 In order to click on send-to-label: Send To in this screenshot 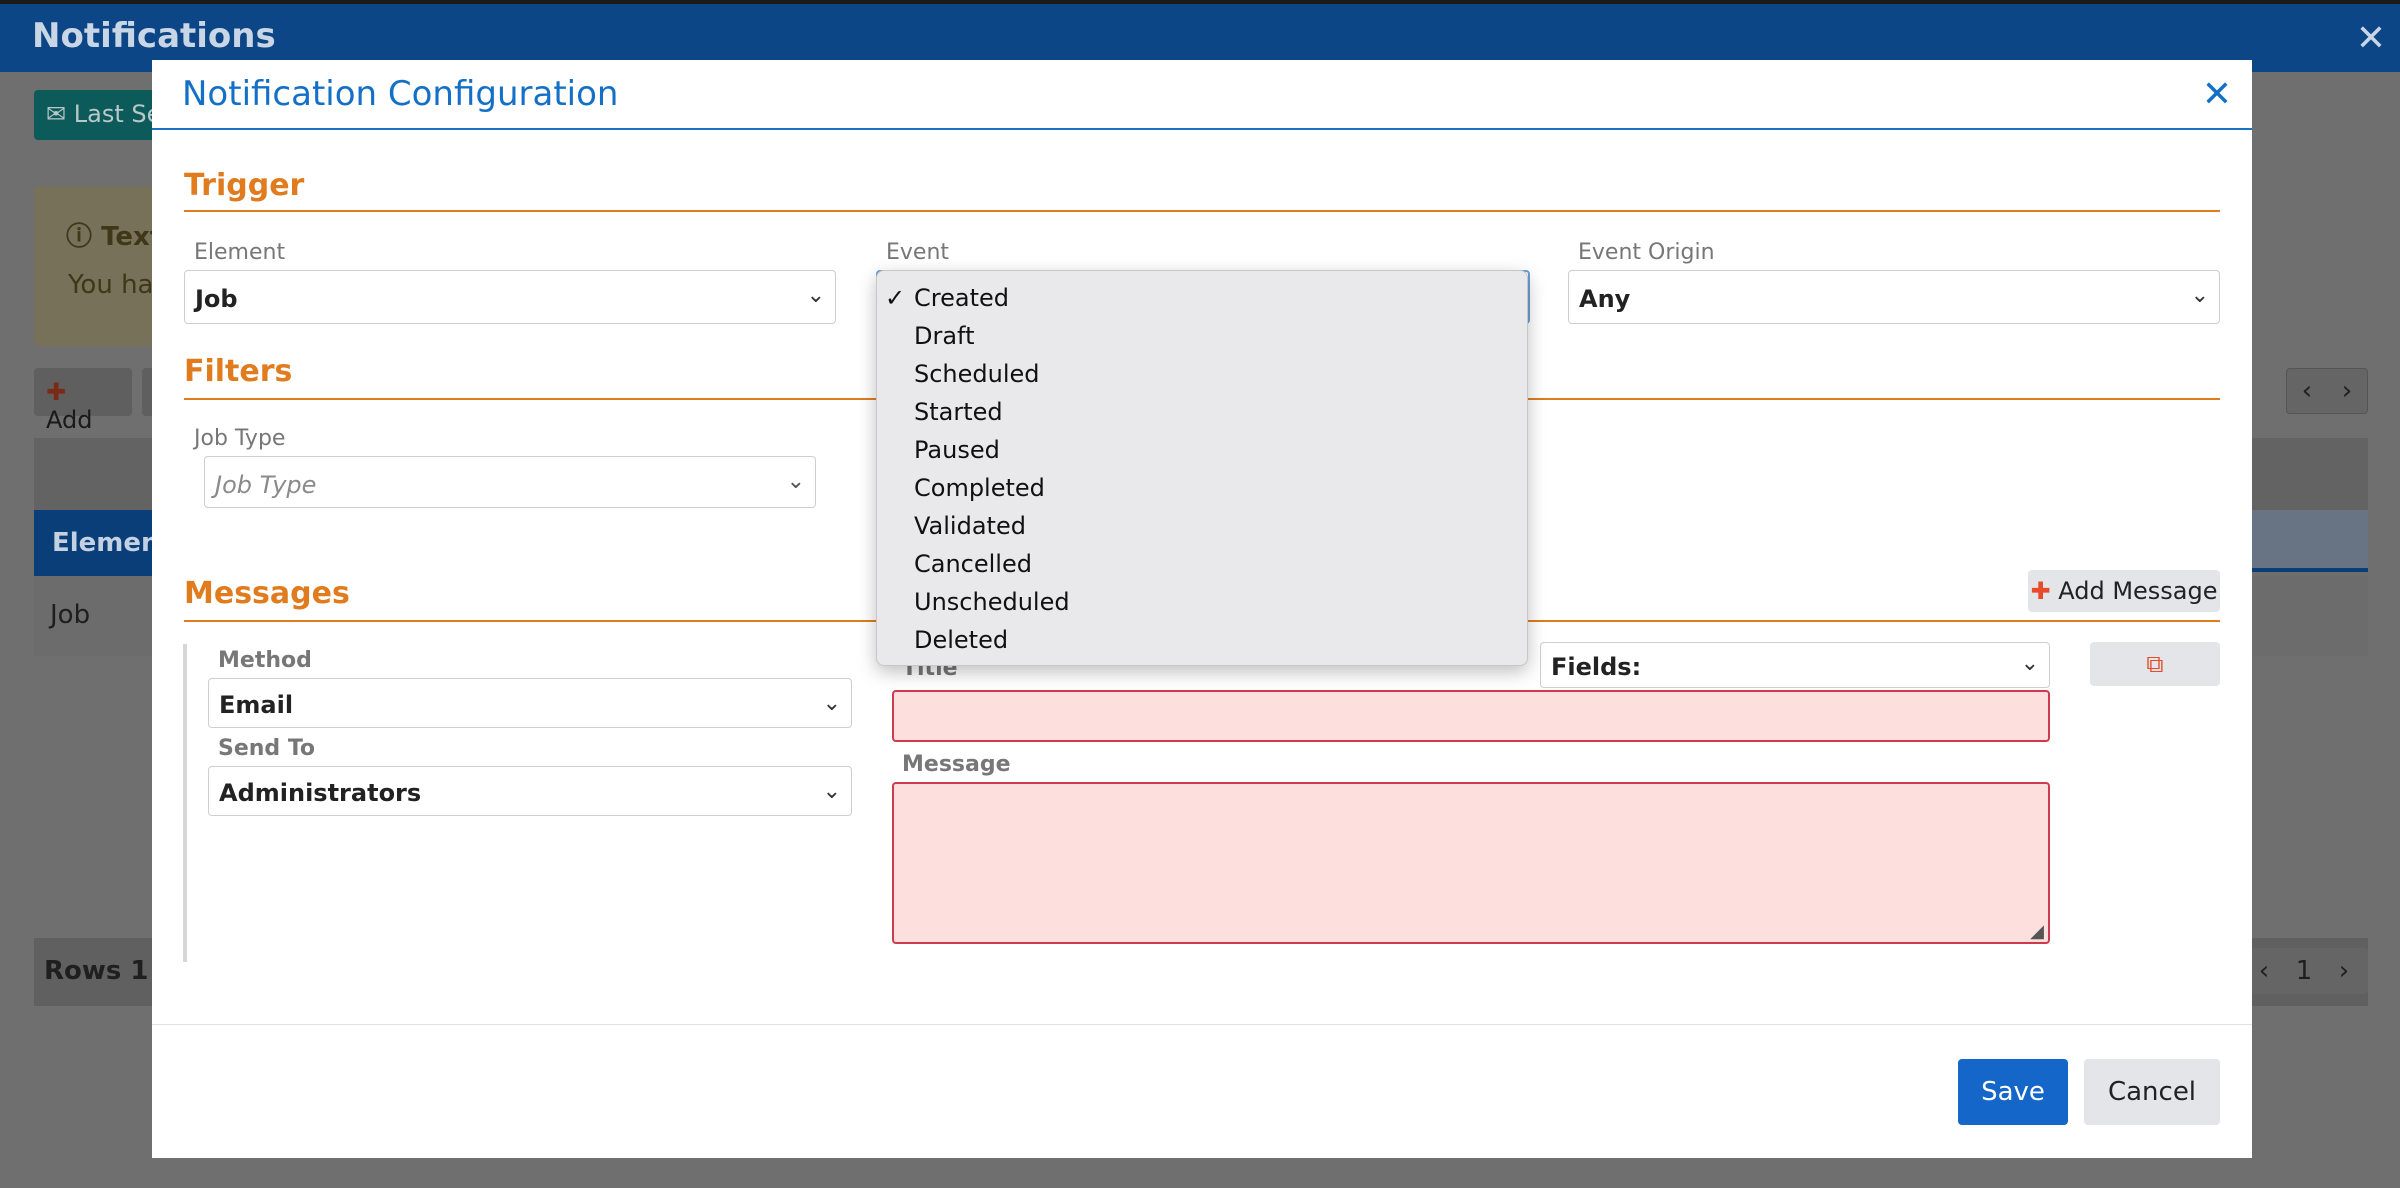, I will do `click(267, 748)`.